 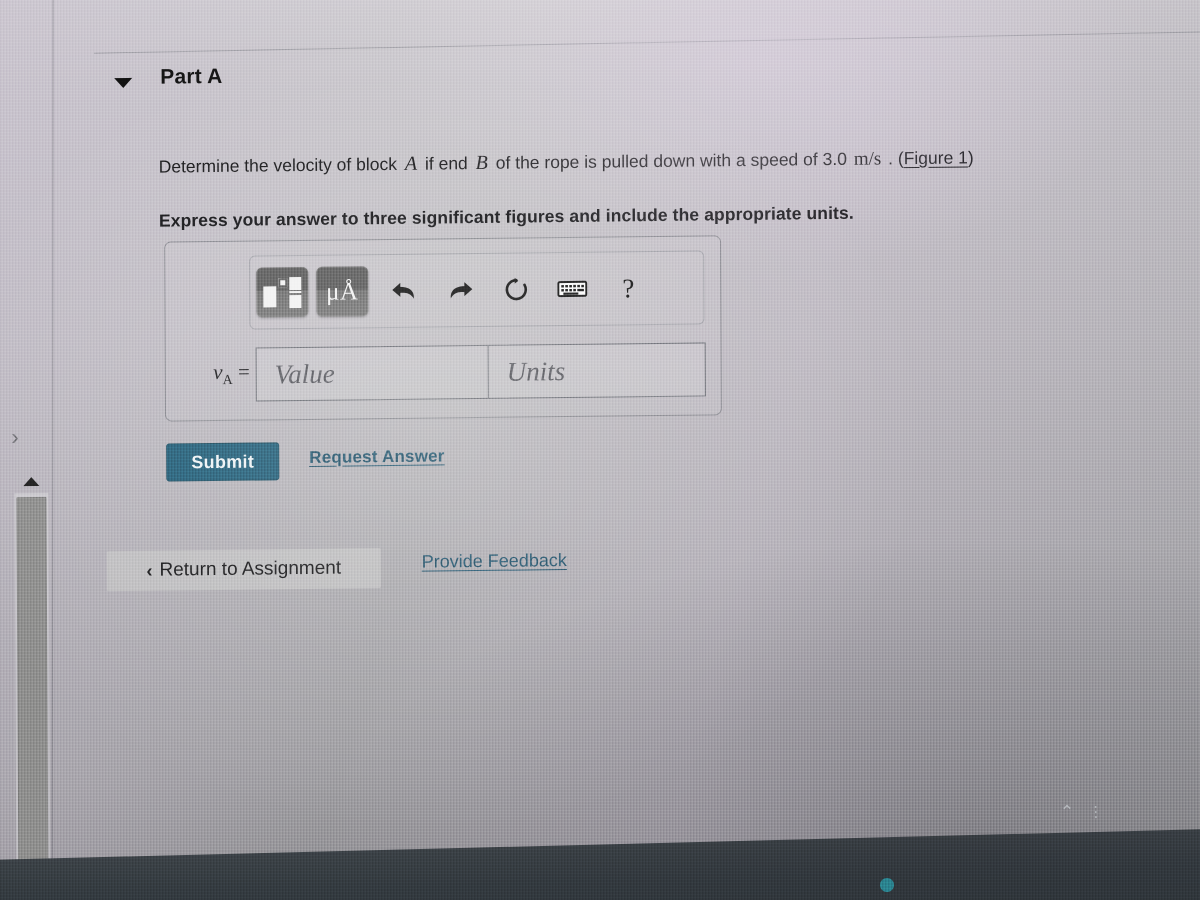 I want to click on caret-down-icon, so click(x=123, y=83).